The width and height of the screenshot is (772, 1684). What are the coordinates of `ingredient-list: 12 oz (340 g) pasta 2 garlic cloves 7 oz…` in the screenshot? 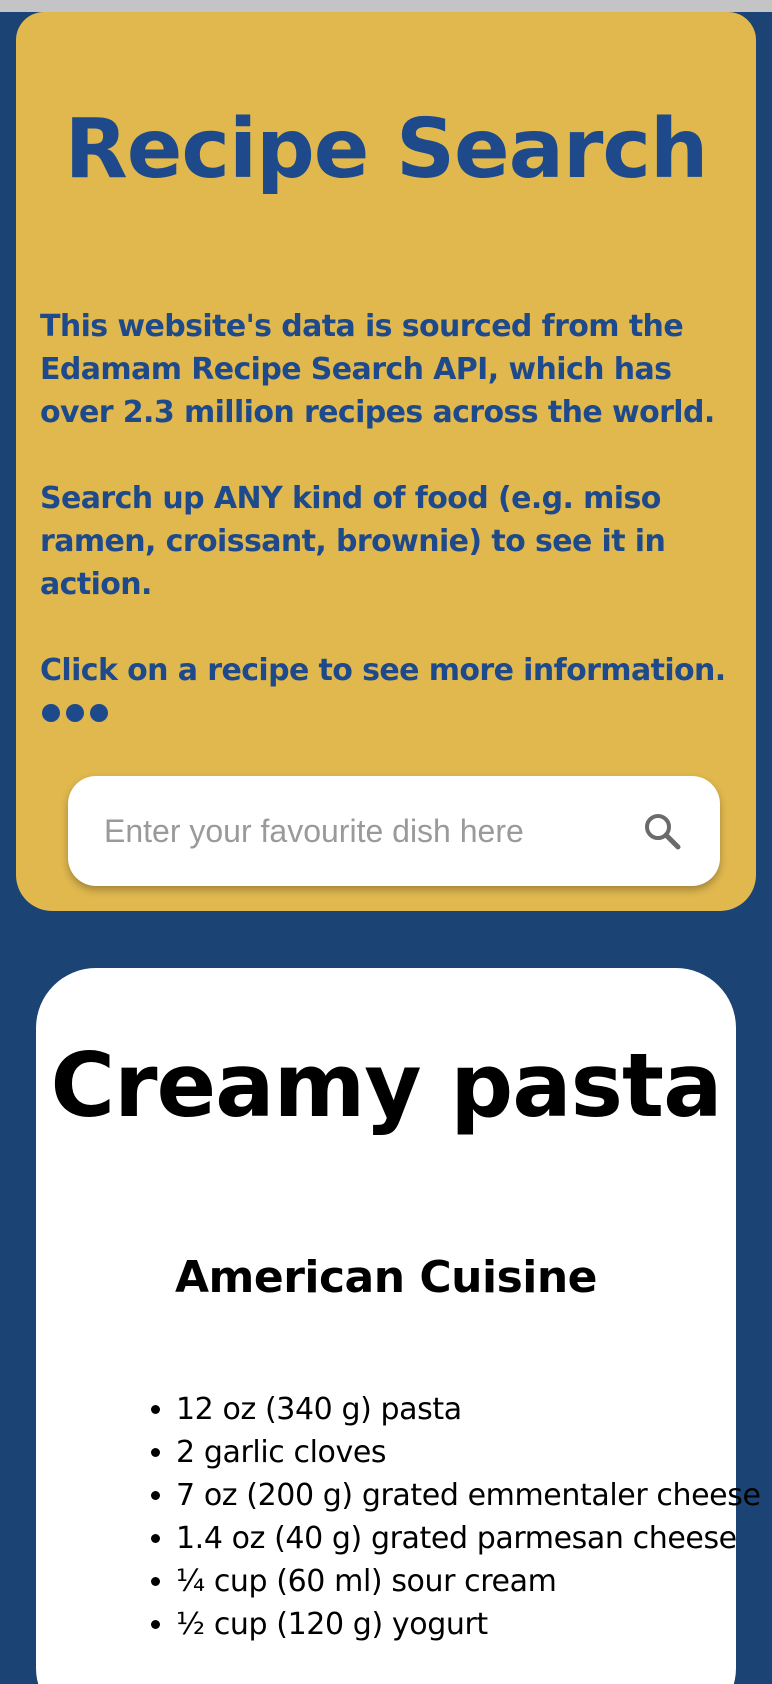 It's located at (456, 1517).